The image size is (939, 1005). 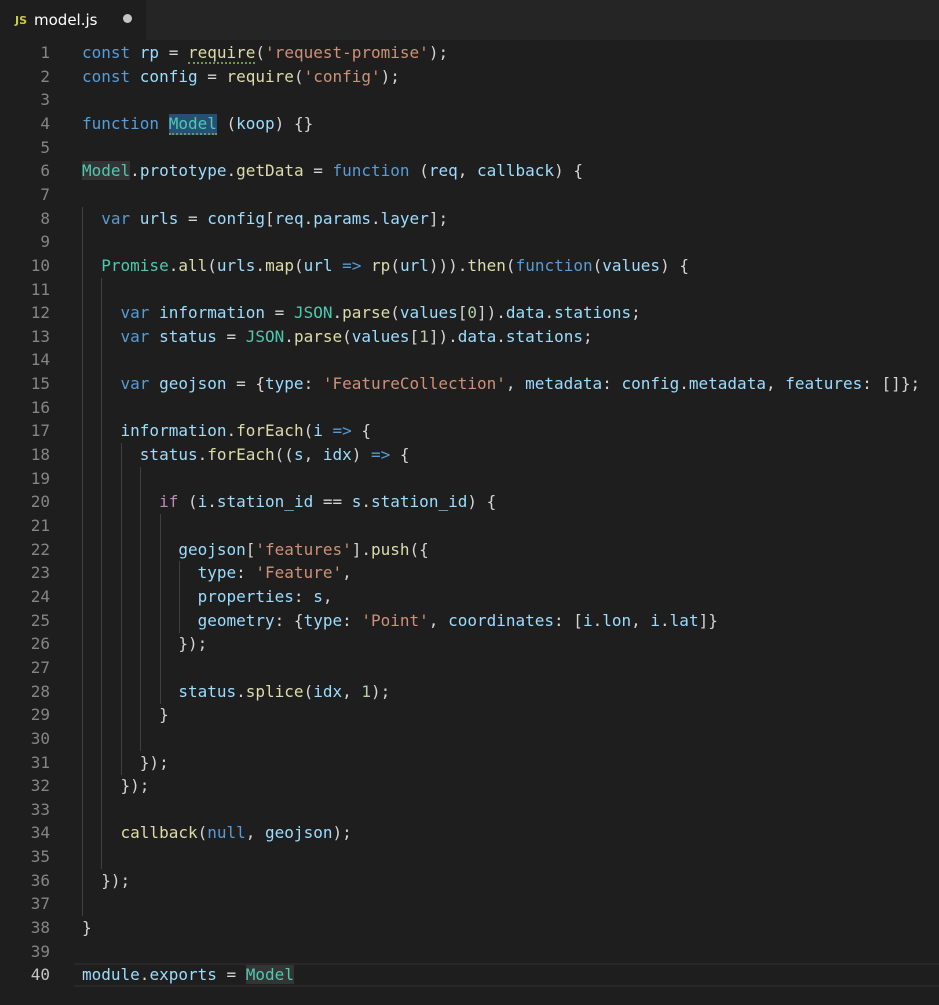 What do you see at coordinates (342, 76) in the screenshot?
I see `code-token: 'config'` at bounding box center [342, 76].